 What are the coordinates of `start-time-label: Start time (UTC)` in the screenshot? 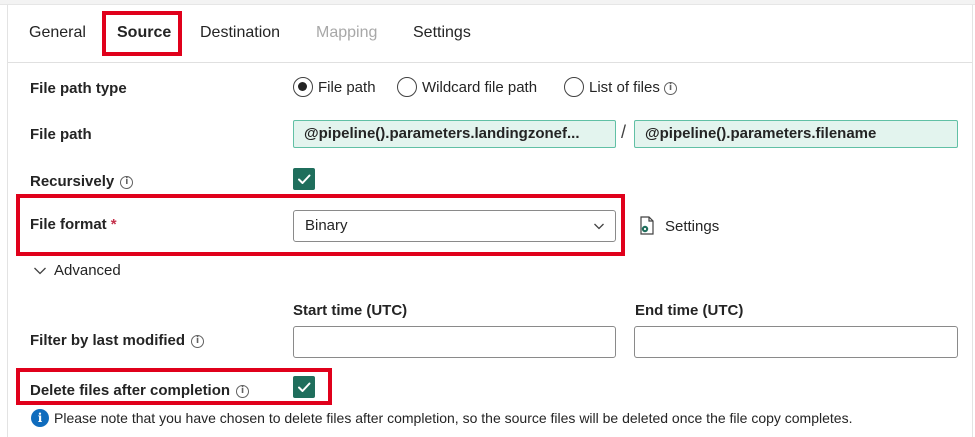 It's located at (350, 310).